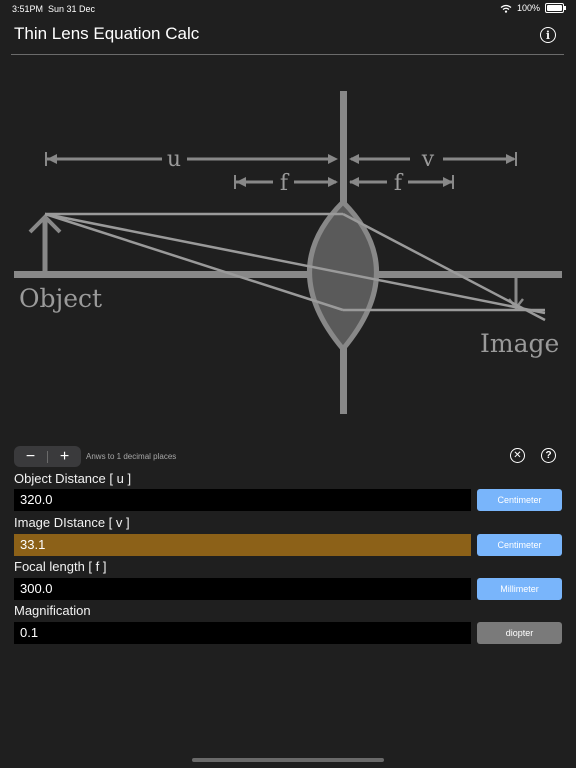 This screenshot has width=576, height=768. What do you see at coordinates (28, 9) in the screenshot?
I see `status-time: 3:51PM` at bounding box center [28, 9].